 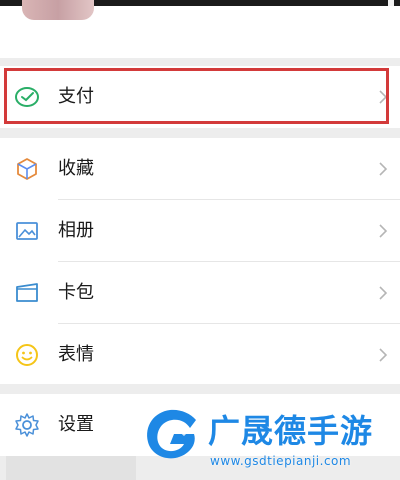 What do you see at coordinates (200, 355) in the screenshot?
I see `menu-item-stickers: 表情` at bounding box center [200, 355].